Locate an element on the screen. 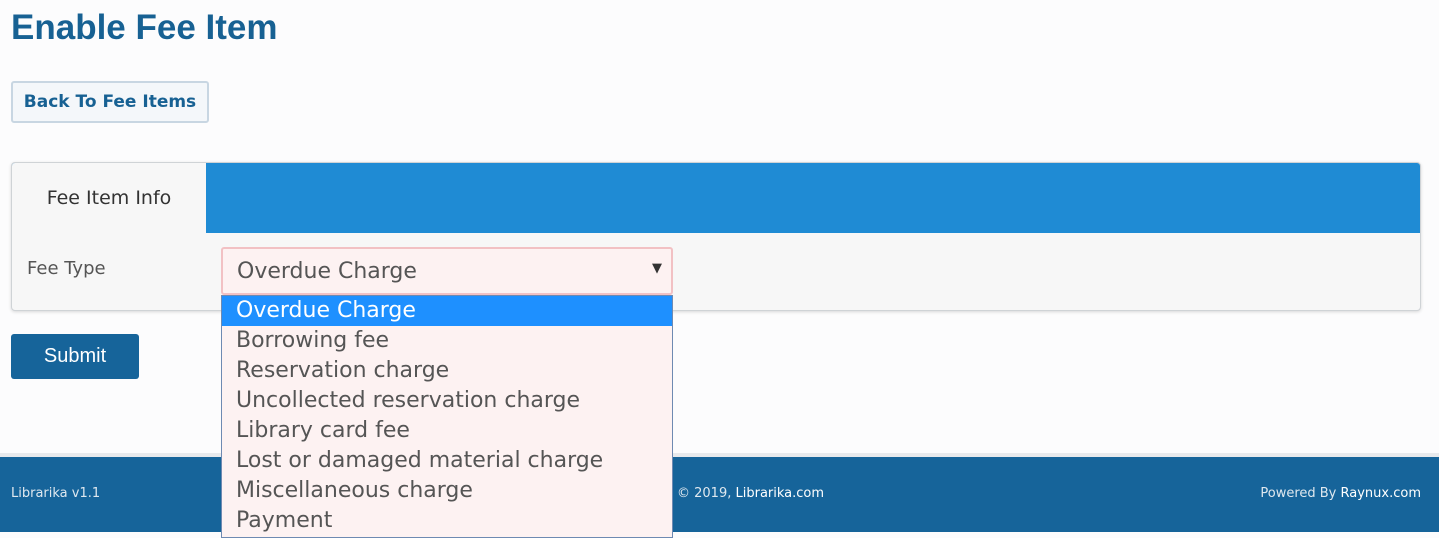 The image size is (1439, 538). fee-type-select: Overdue Charge ▼ is located at coordinates (447, 271).